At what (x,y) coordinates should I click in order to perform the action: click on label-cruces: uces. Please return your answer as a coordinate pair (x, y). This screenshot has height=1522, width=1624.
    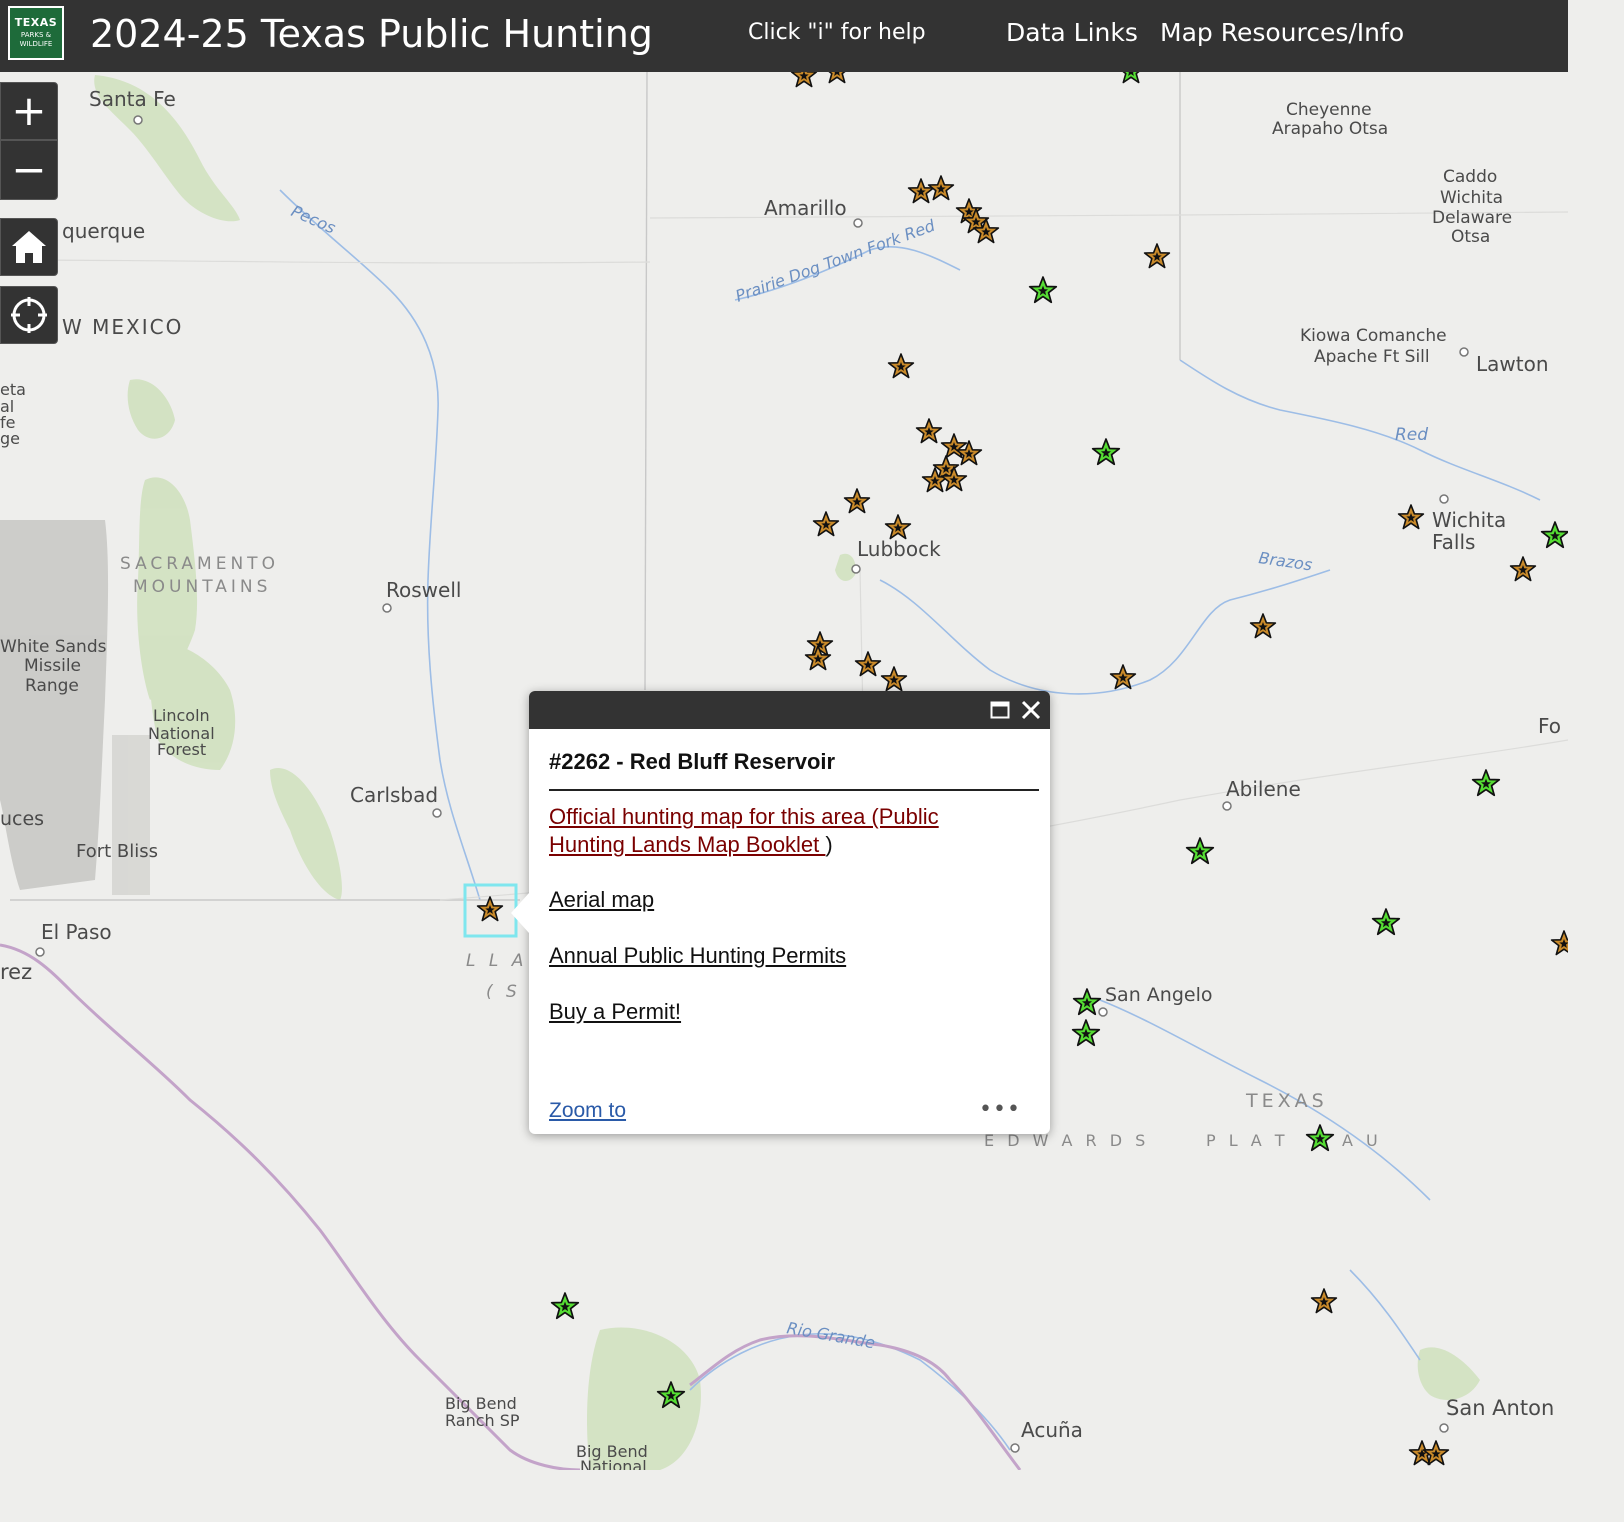
    Looking at the image, I should click on (22, 819).